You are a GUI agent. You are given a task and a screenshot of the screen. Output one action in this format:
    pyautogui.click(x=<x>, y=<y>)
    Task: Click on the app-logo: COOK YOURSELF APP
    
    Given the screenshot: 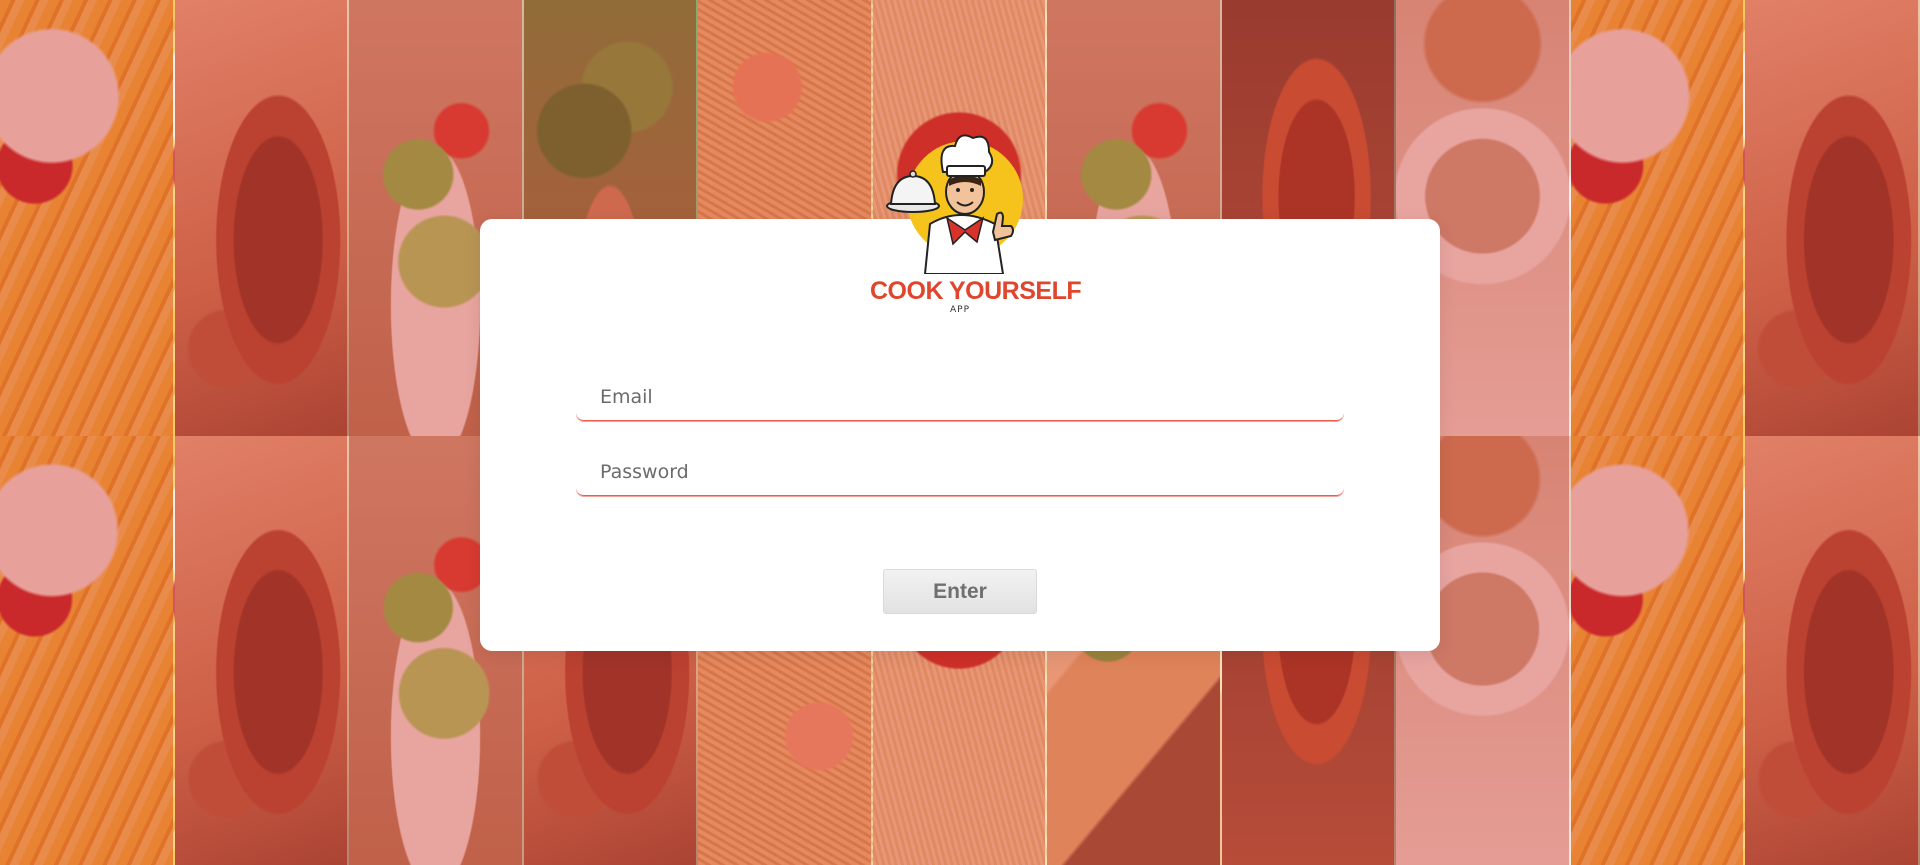 What is the action you would take?
    pyautogui.click(x=976, y=219)
    